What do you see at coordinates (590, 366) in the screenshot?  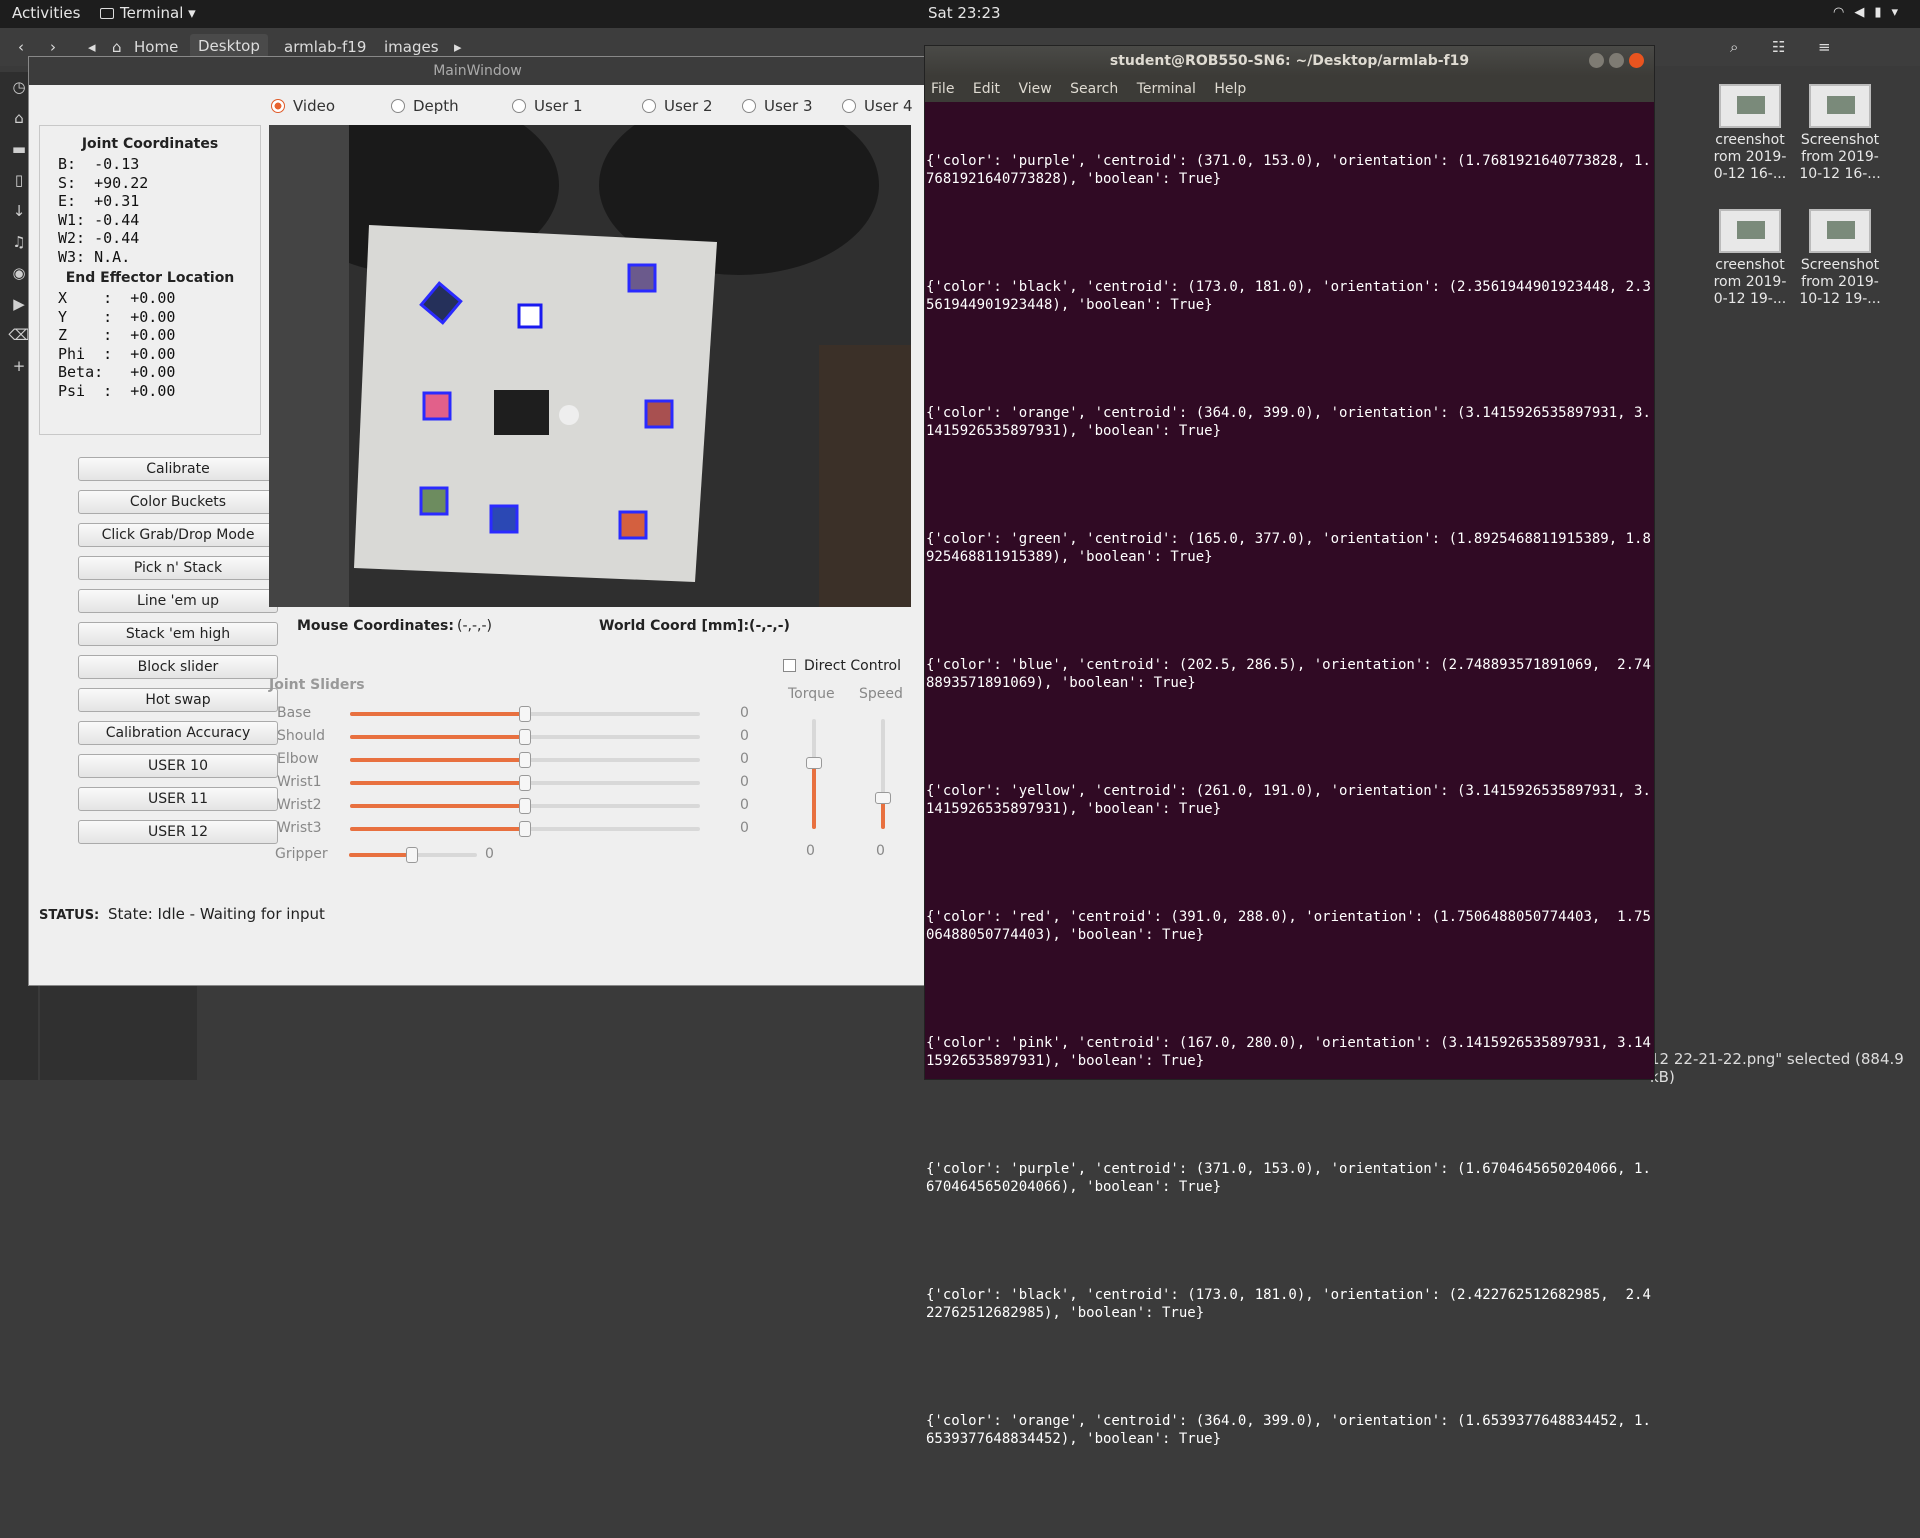 I see `camera-video-feed` at bounding box center [590, 366].